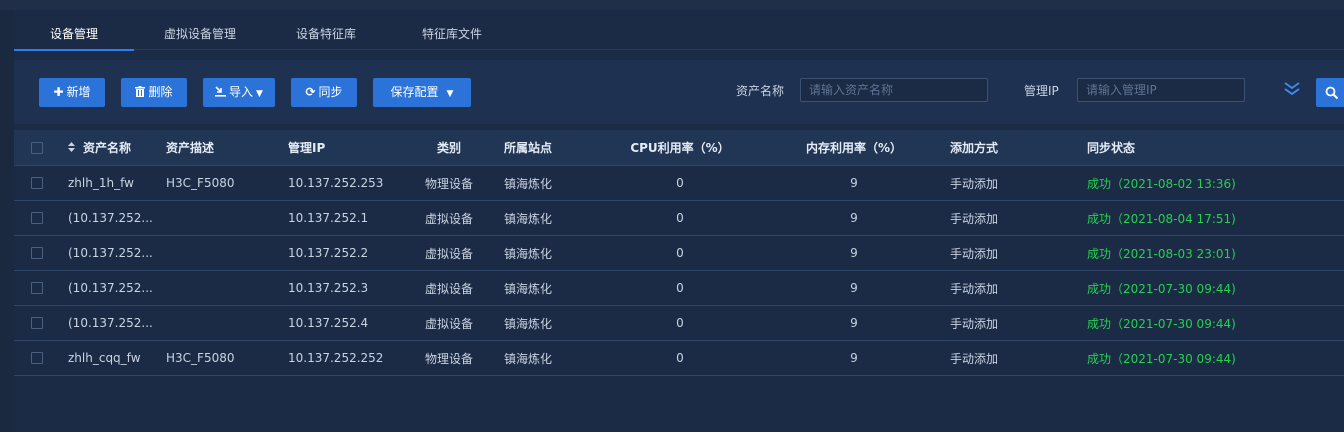 This screenshot has width=1344, height=432. I want to click on cell-sync-status: 成功（2021-08-03 23:01), so click(1161, 253).